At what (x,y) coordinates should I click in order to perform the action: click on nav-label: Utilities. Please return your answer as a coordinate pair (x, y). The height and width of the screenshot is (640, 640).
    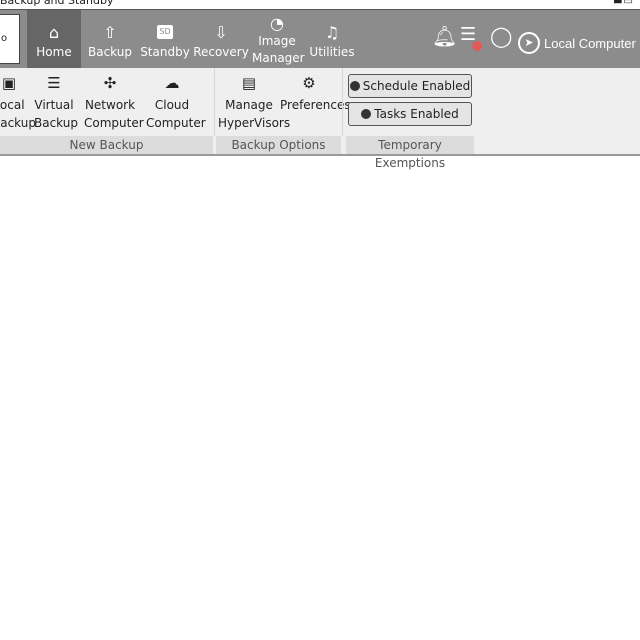
    Looking at the image, I should click on (332, 52).